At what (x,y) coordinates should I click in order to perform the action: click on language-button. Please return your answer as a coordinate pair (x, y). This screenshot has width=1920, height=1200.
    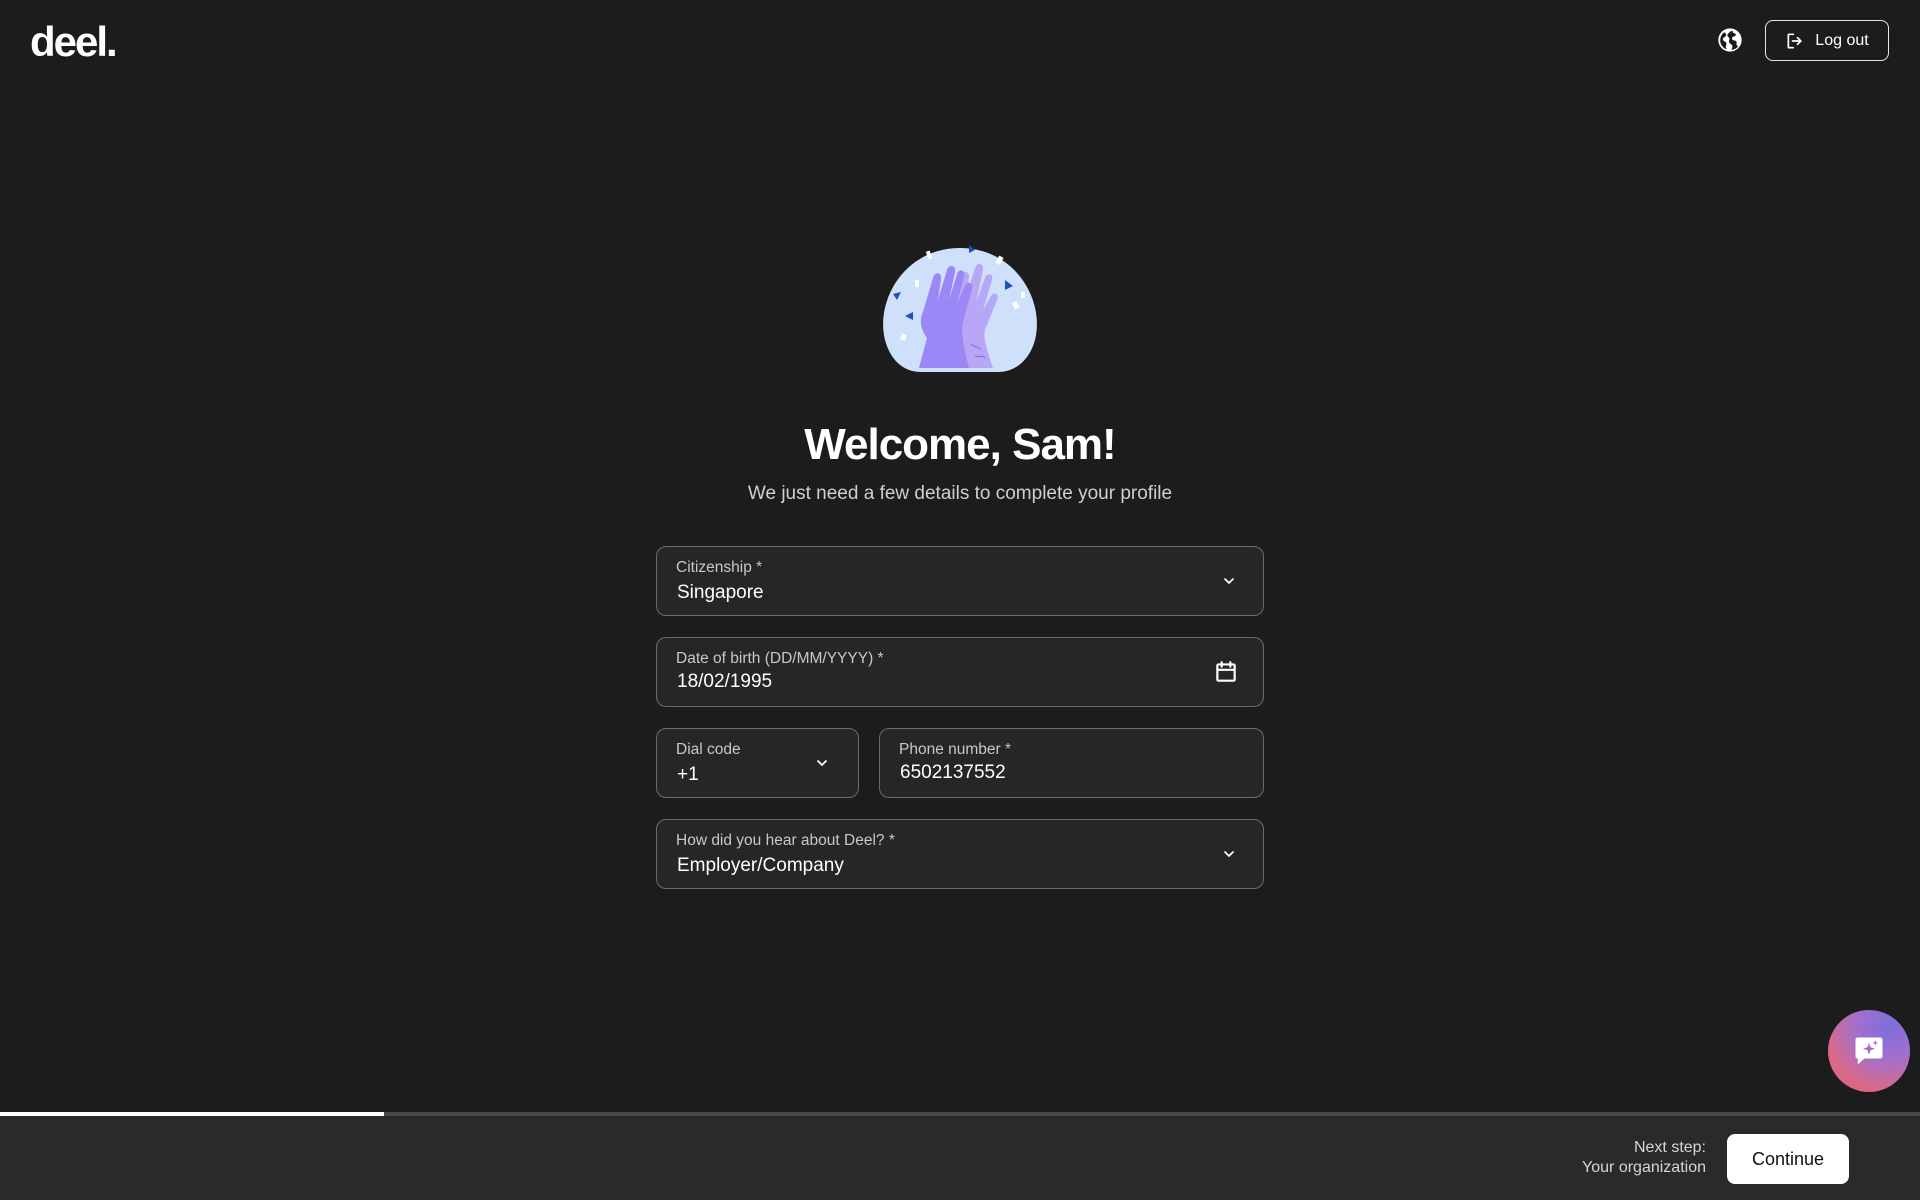
    Looking at the image, I should click on (1730, 40).